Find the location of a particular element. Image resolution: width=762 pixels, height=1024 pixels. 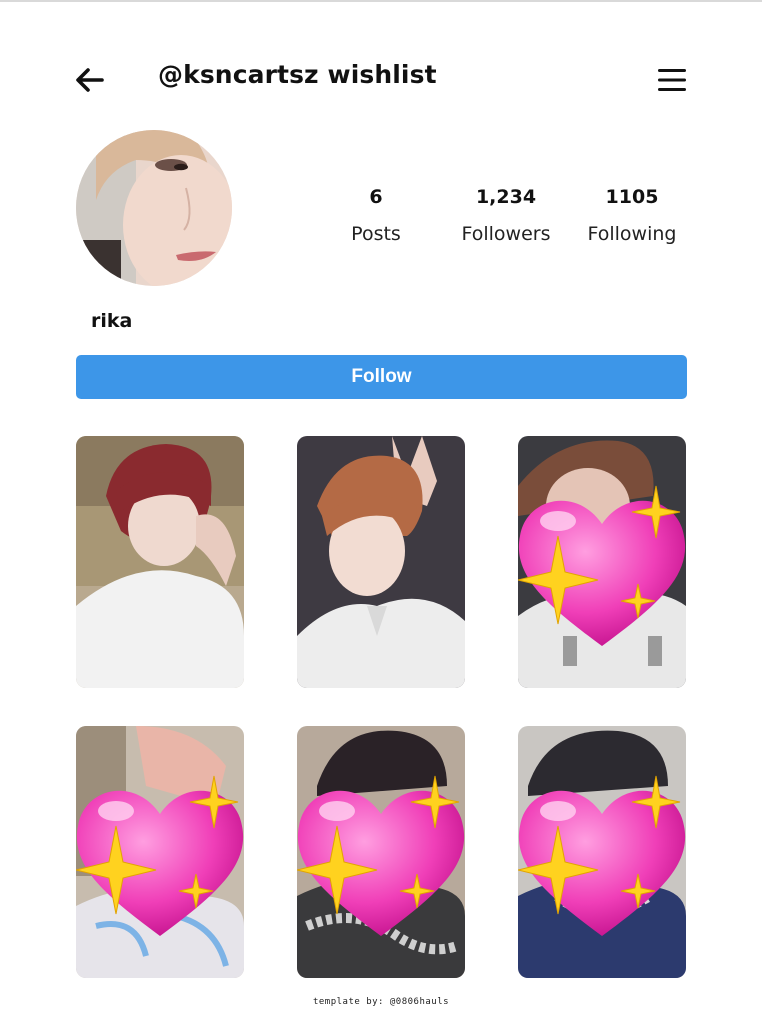

top-divider is located at coordinates (381, 1).